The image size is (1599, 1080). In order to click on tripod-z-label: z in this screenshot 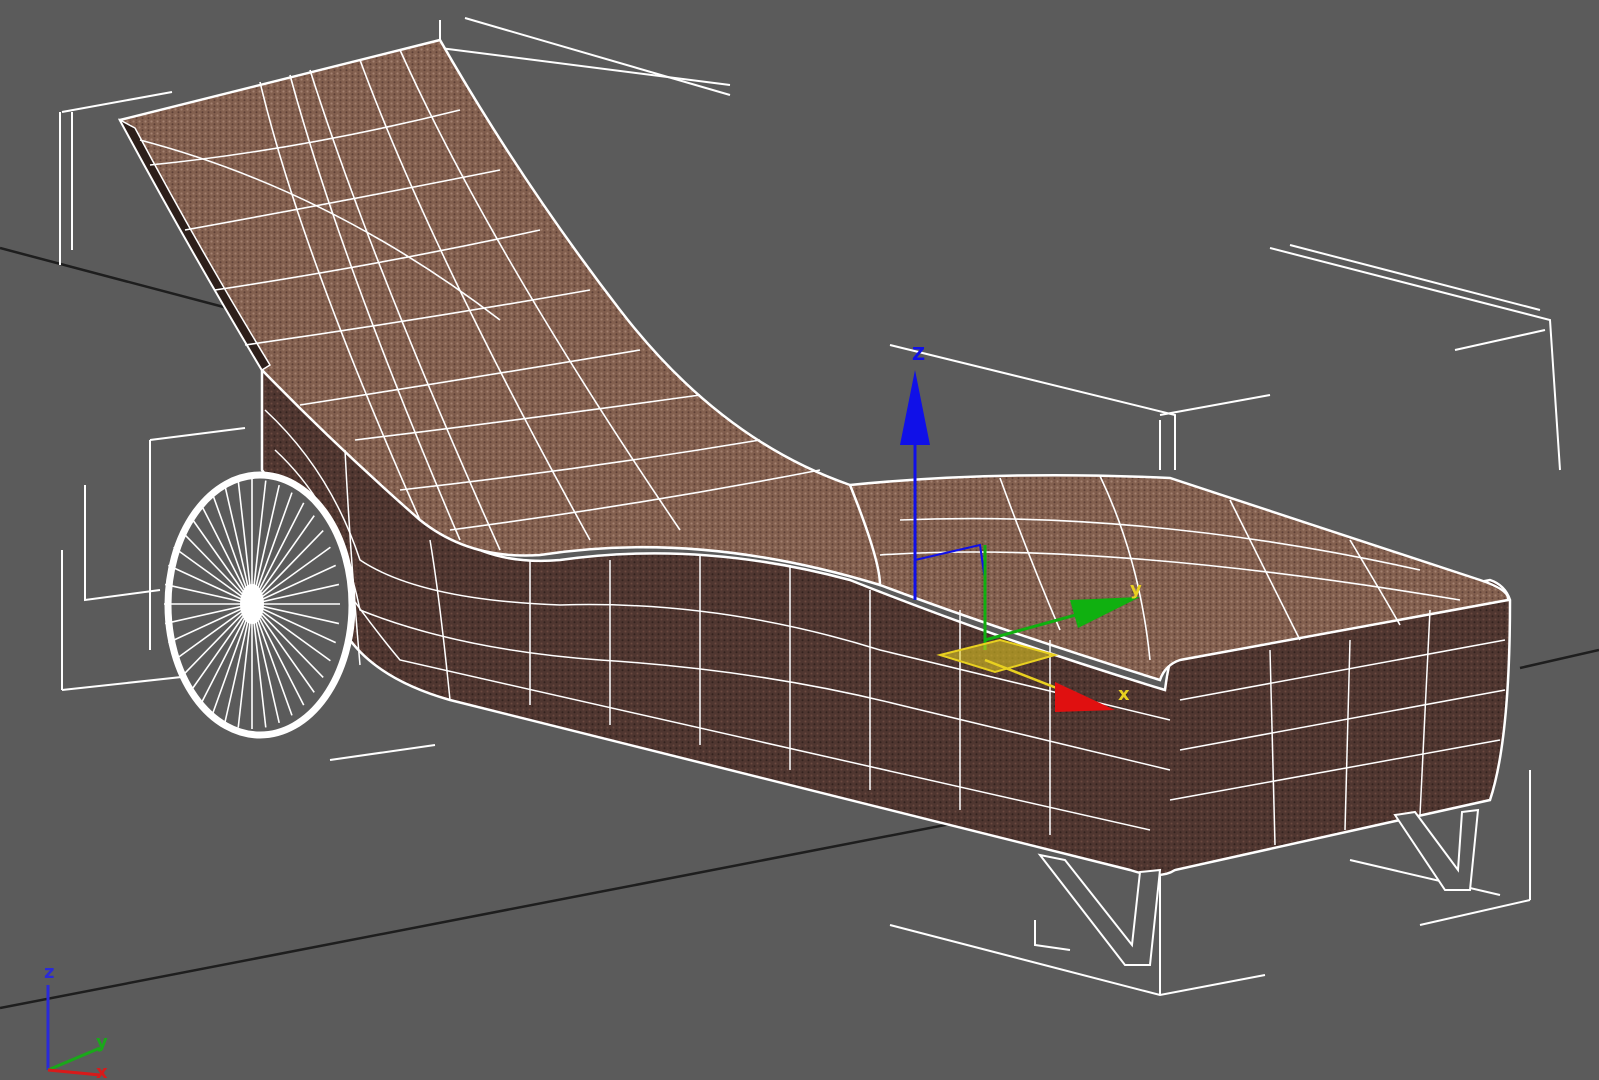, I will do `click(49, 972)`.